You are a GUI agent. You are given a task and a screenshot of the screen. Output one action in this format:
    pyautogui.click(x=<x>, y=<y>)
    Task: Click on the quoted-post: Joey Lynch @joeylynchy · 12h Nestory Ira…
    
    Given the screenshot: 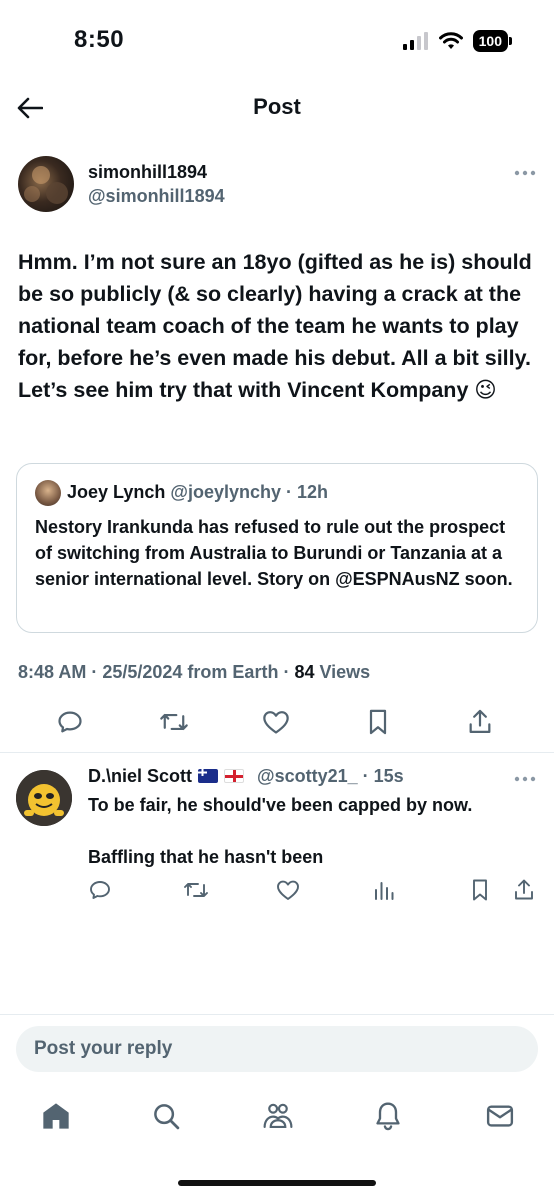 What is the action you would take?
    pyautogui.click(x=277, y=548)
    